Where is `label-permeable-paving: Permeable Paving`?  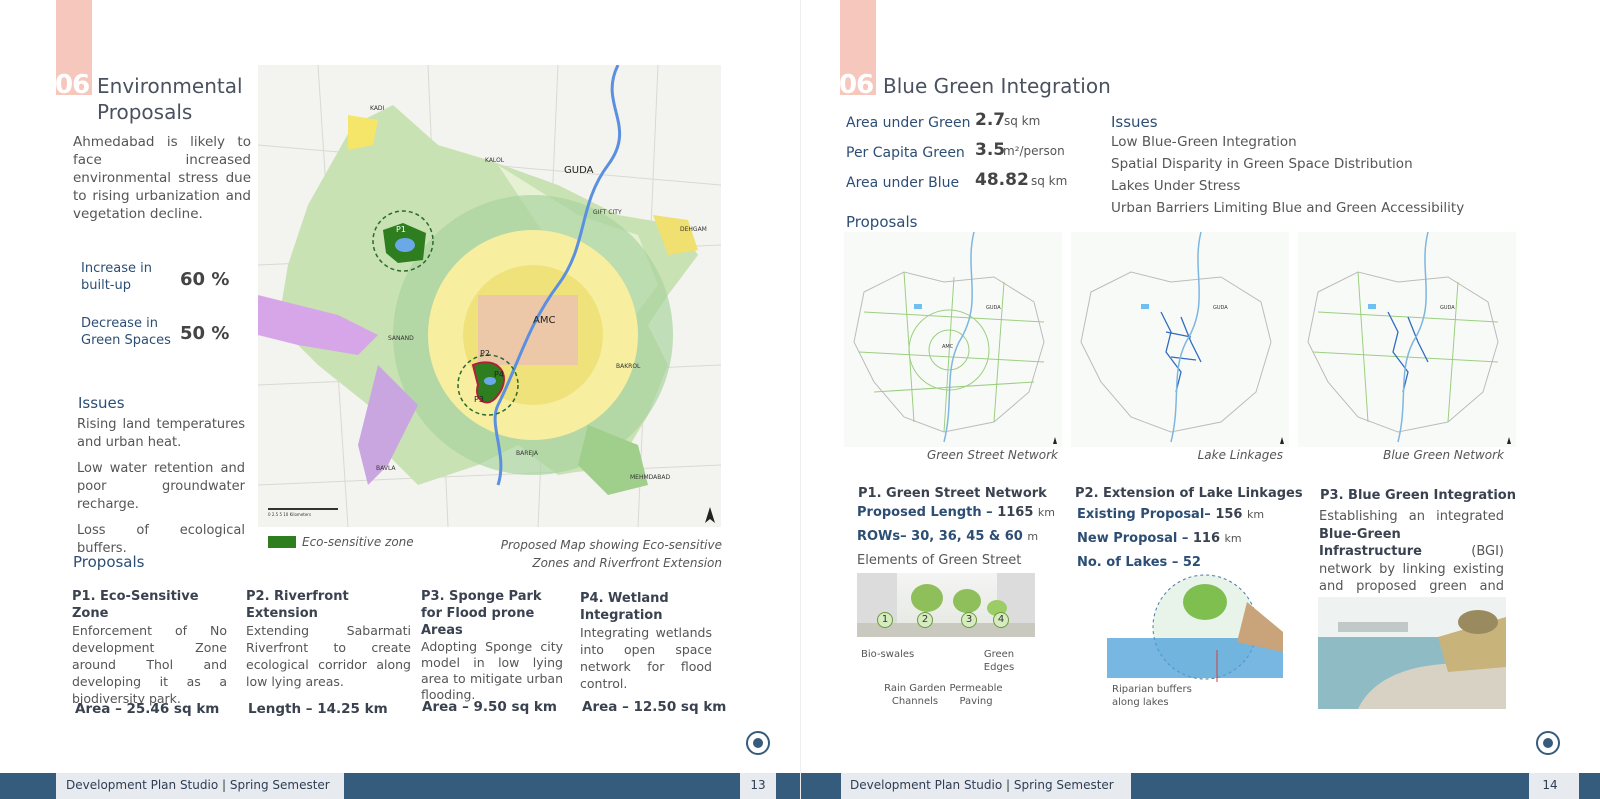 label-permeable-paving: Permeable Paving is located at coordinates (976, 695).